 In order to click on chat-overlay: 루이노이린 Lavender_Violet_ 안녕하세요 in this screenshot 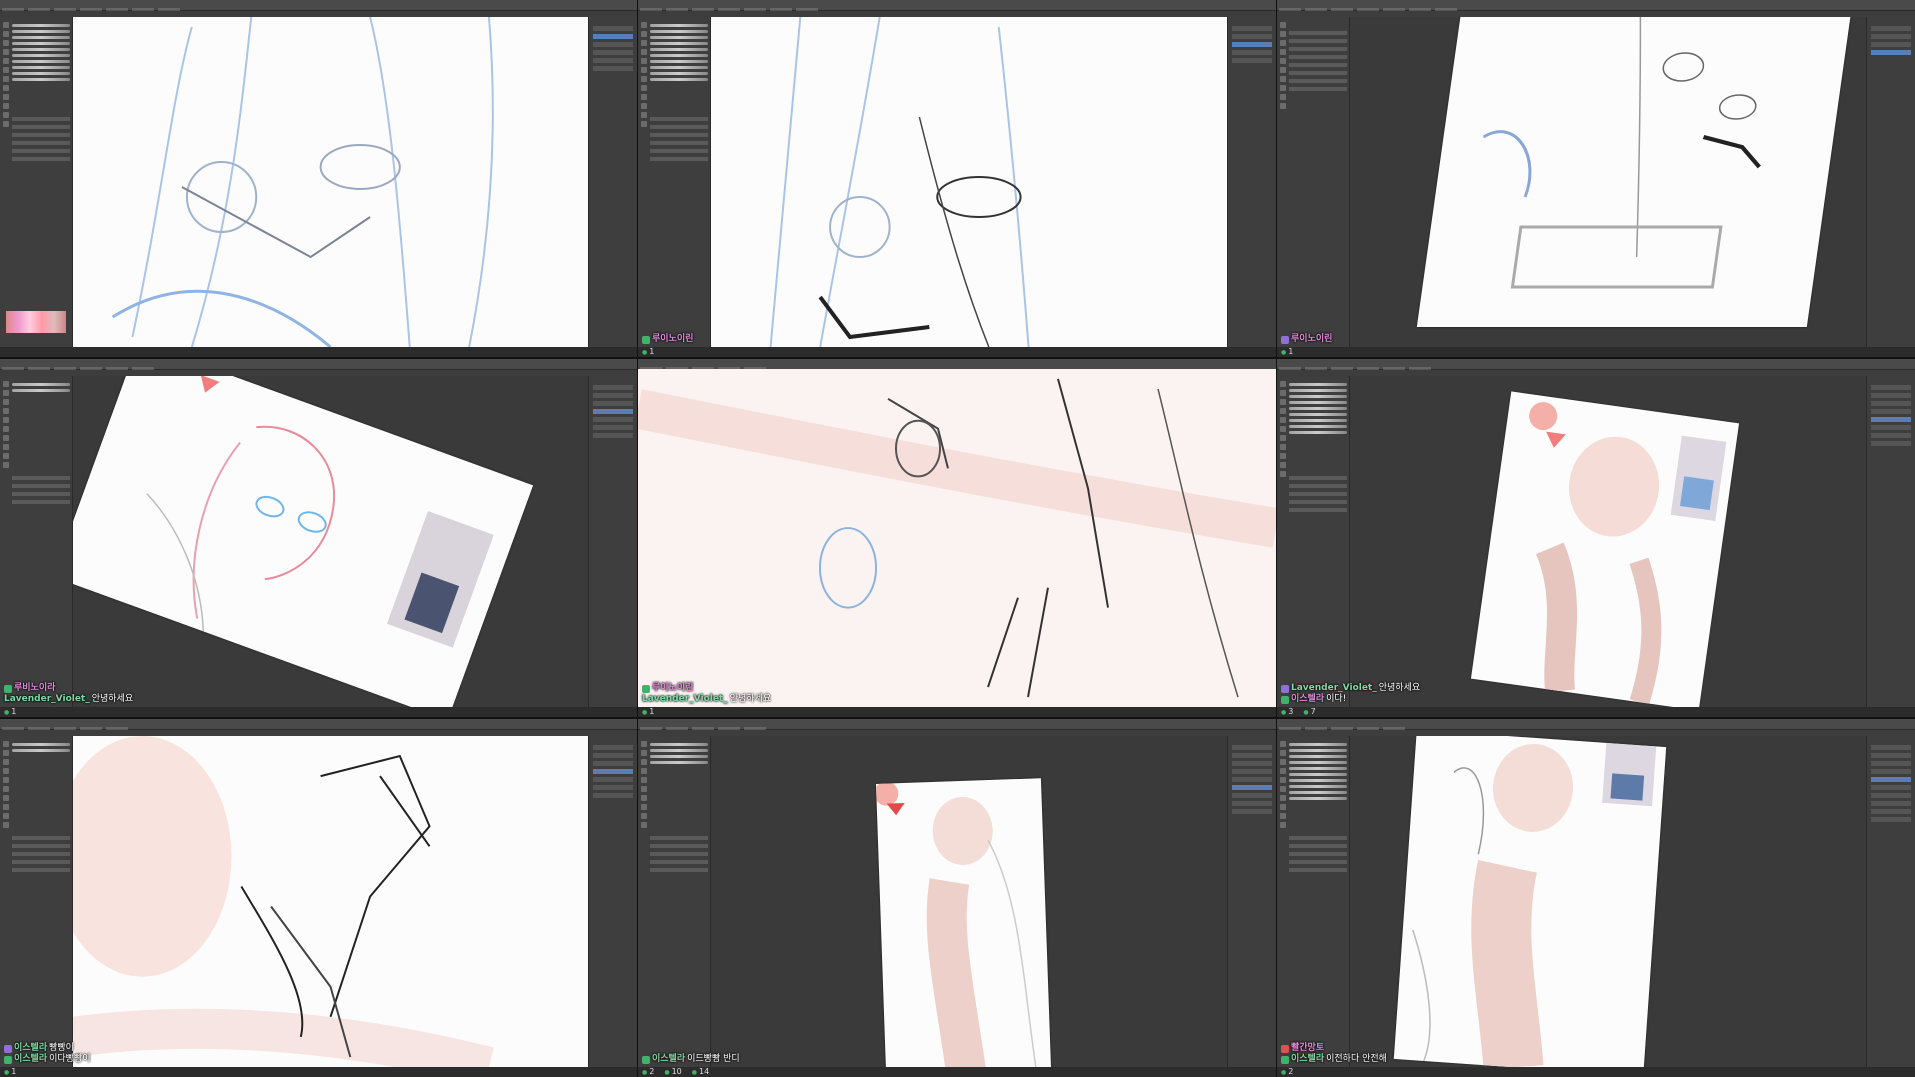, I will do `click(706, 694)`.